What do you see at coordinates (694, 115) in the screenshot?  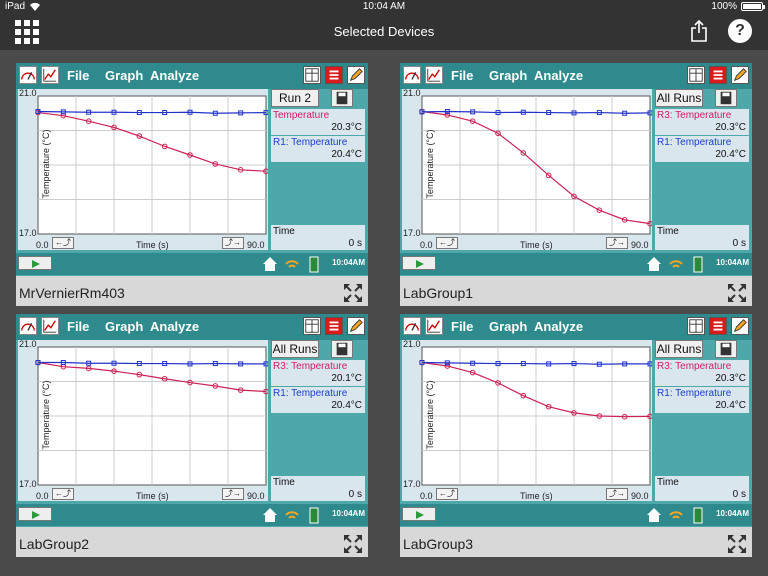 I see `meter-name: R3: Temperature` at bounding box center [694, 115].